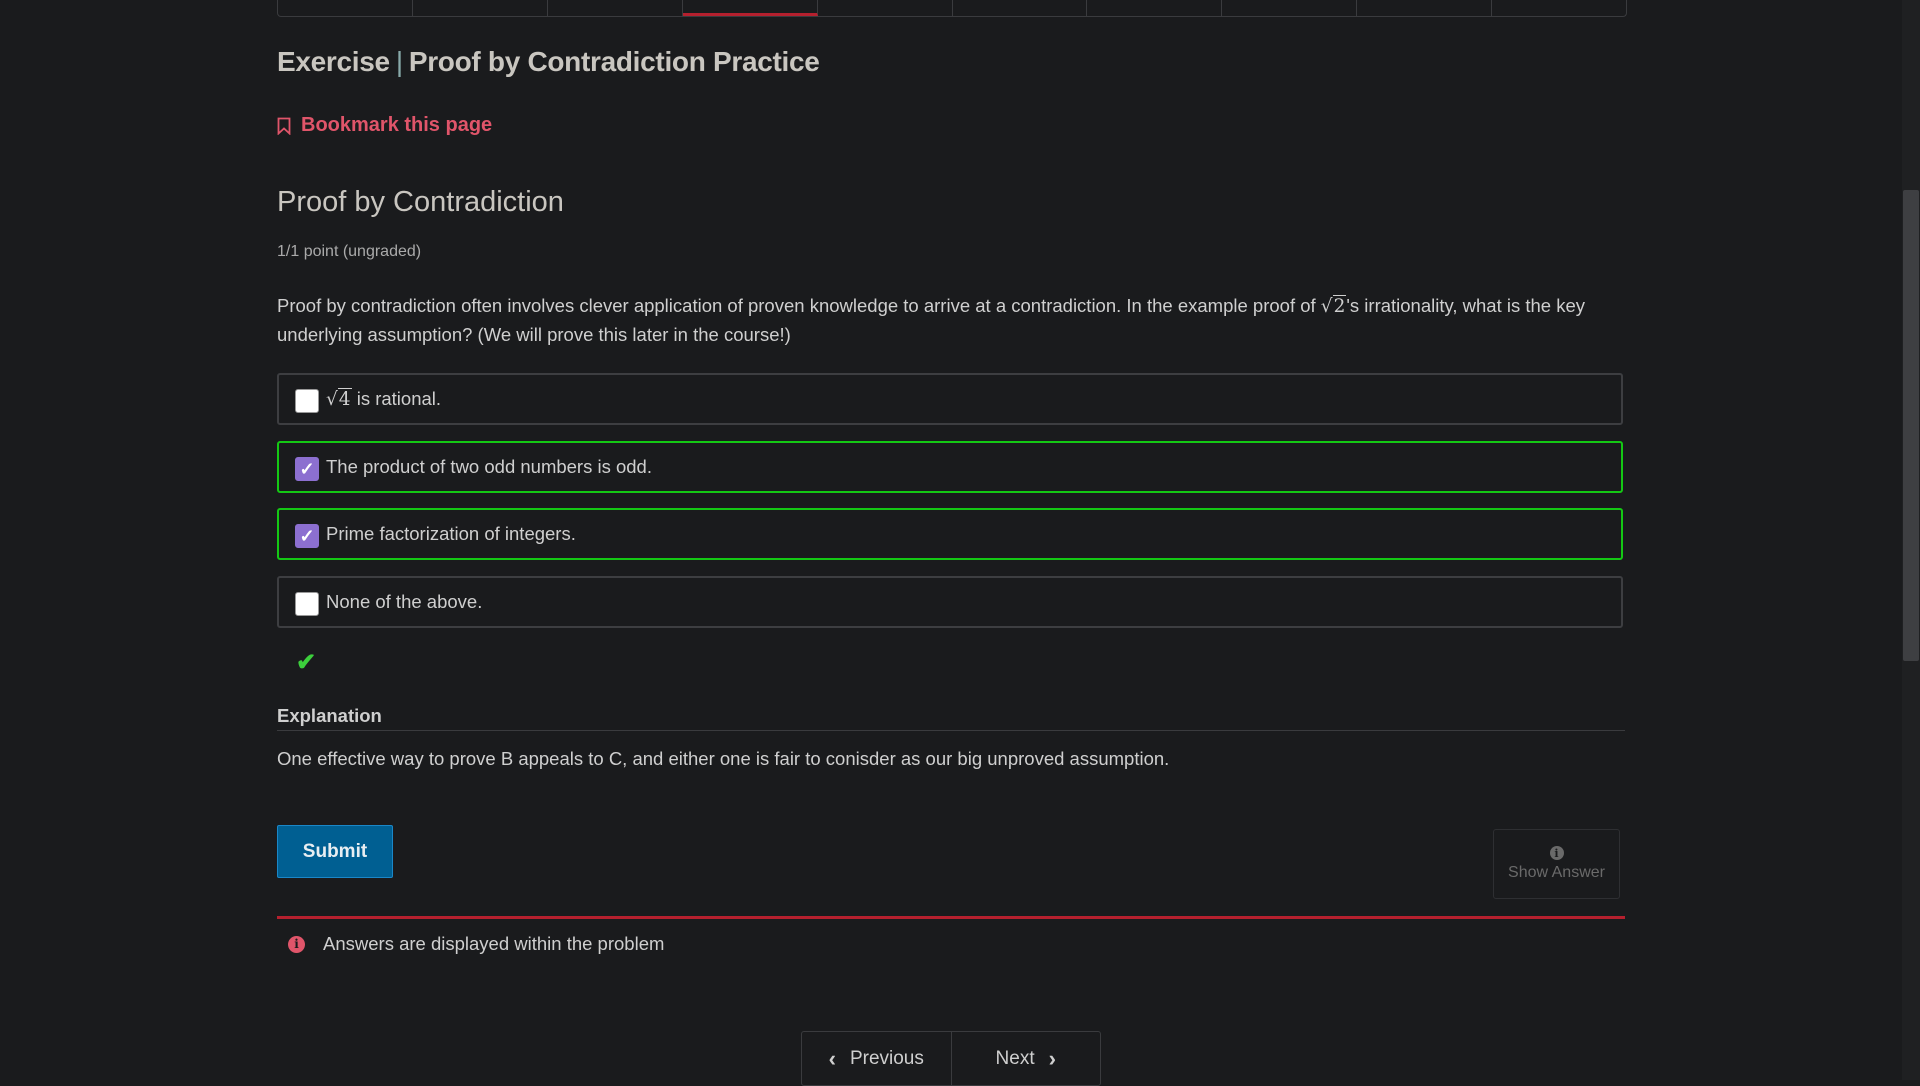 The image size is (1920, 1086). Describe the element at coordinates (950, 534) in the screenshot. I see `option-2: ✓ Prime factorization of integers.` at that location.